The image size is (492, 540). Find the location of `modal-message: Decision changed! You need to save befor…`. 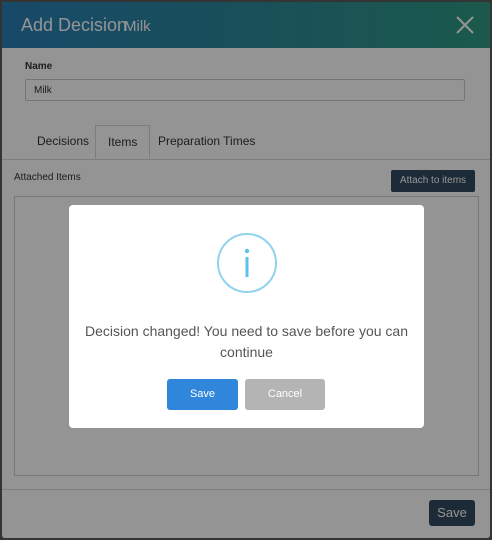

modal-message: Decision changed! You need to save befor… is located at coordinates (246, 341).